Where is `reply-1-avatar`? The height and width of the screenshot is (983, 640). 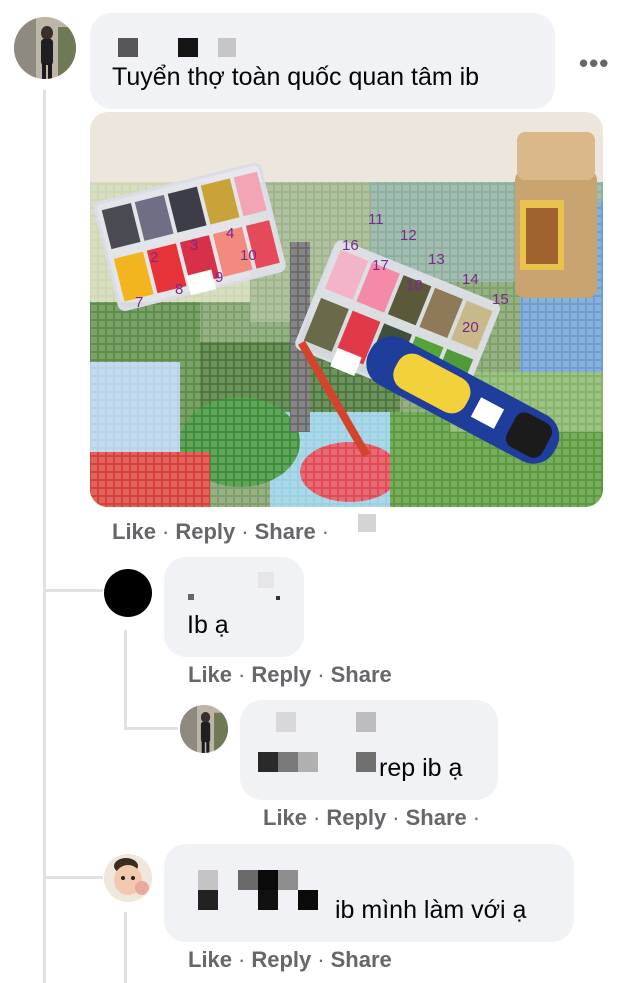 reply-1-avatar is located at coordinates (128, 593).